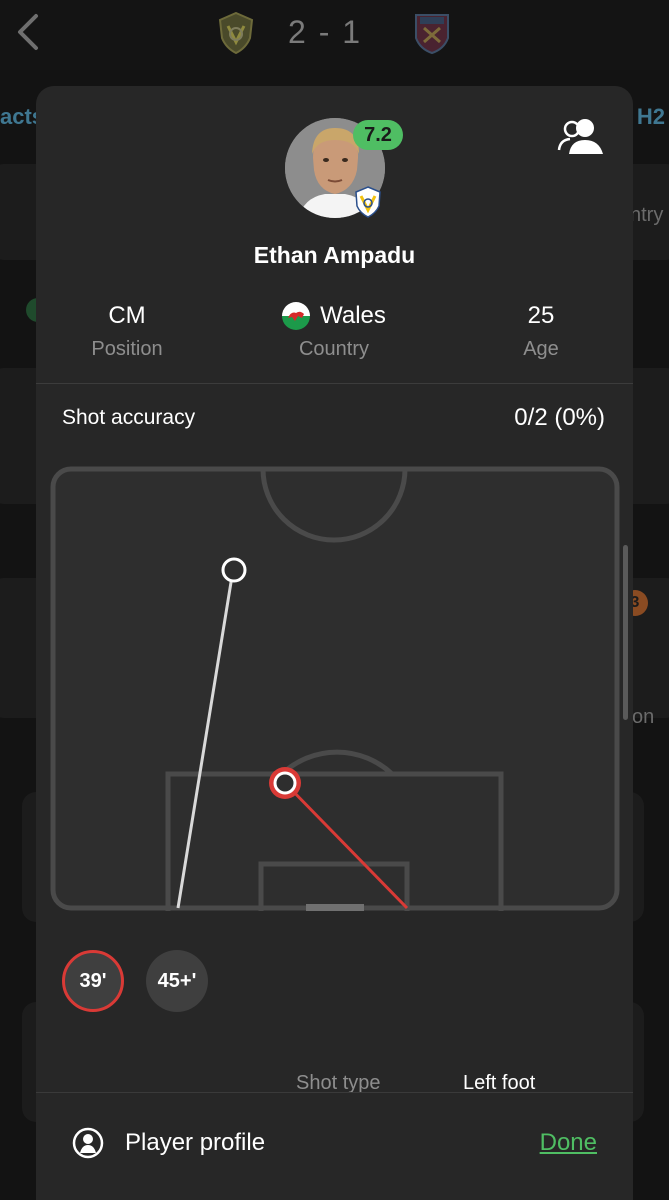  Describe the element at coordinates (378, 135) in the screenshot. I see `player-rating-badge: 7.2` at that location.